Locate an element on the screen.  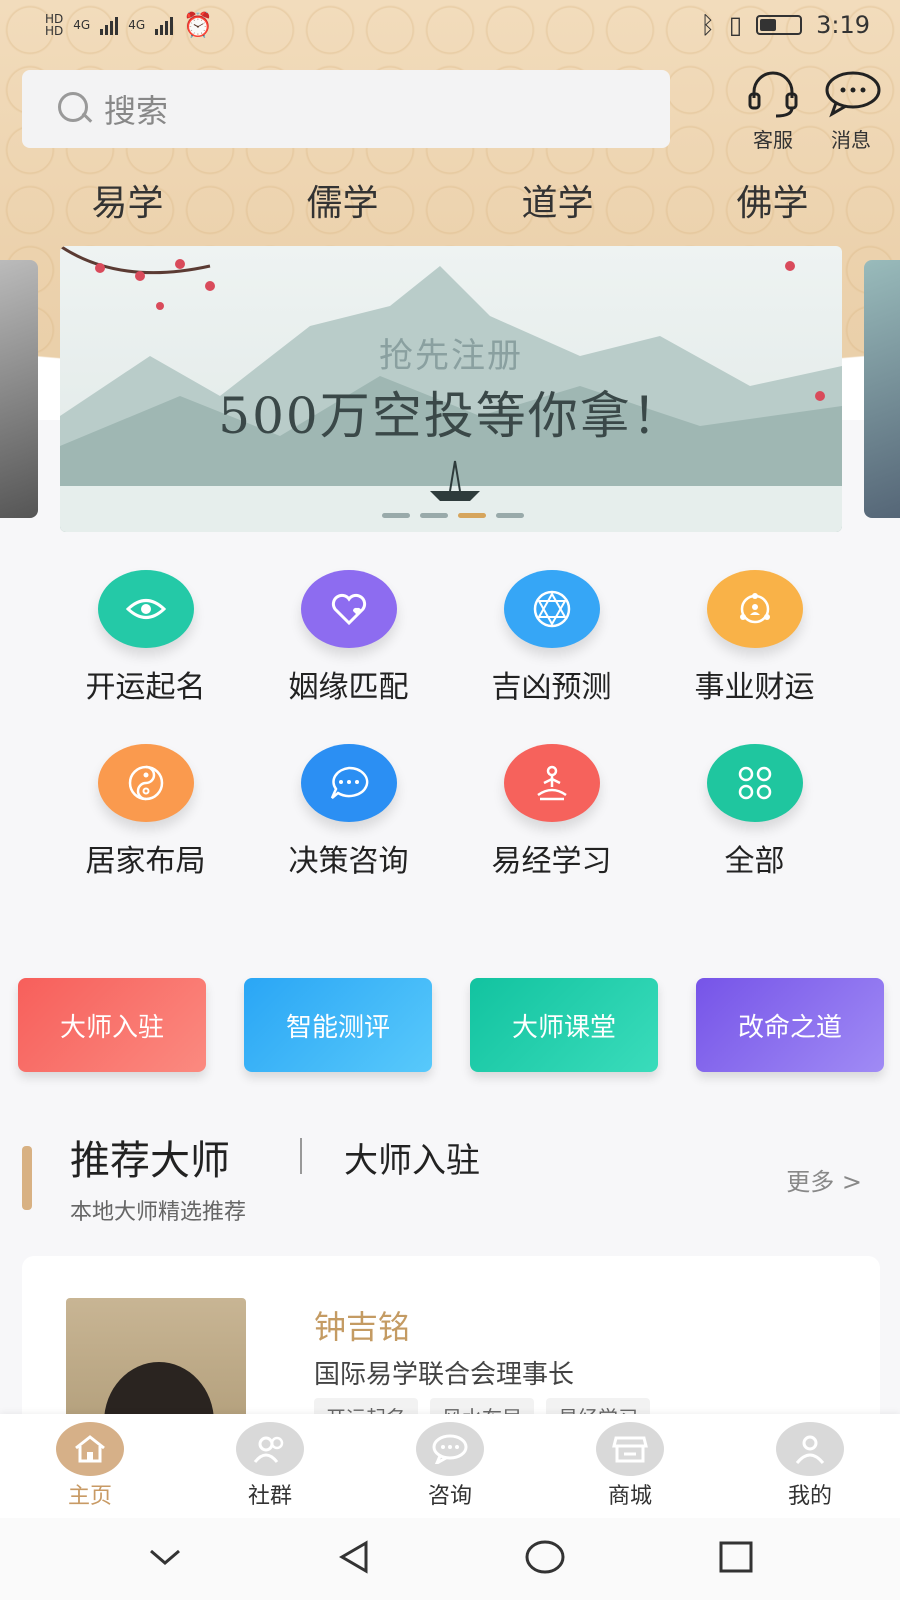
home-circle-icon is located at coordinates (545, 1559).